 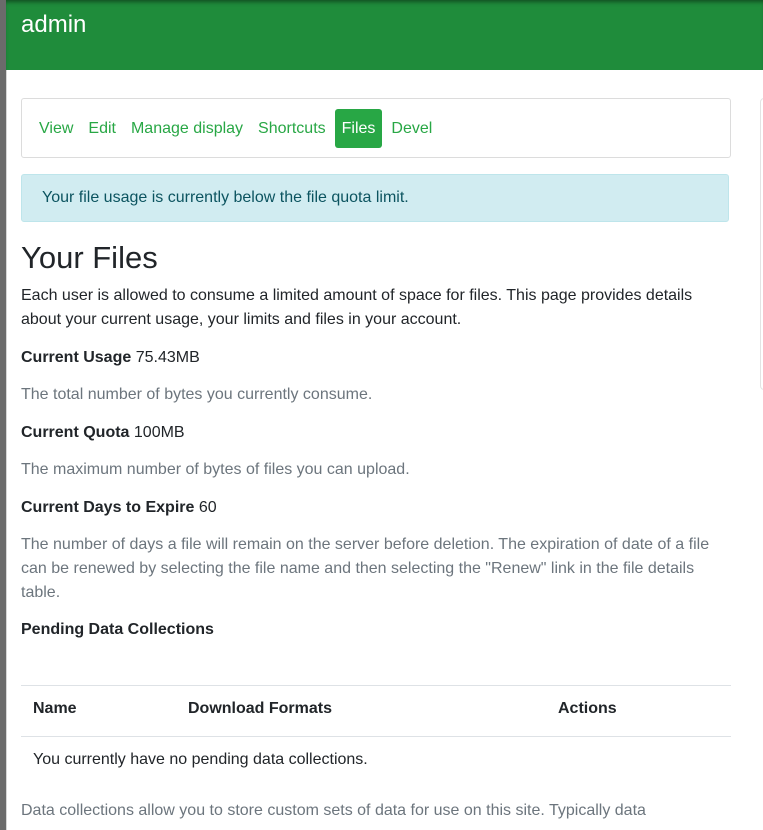 I want to click on tab-devel: Devel, so click(x=411, y=128).